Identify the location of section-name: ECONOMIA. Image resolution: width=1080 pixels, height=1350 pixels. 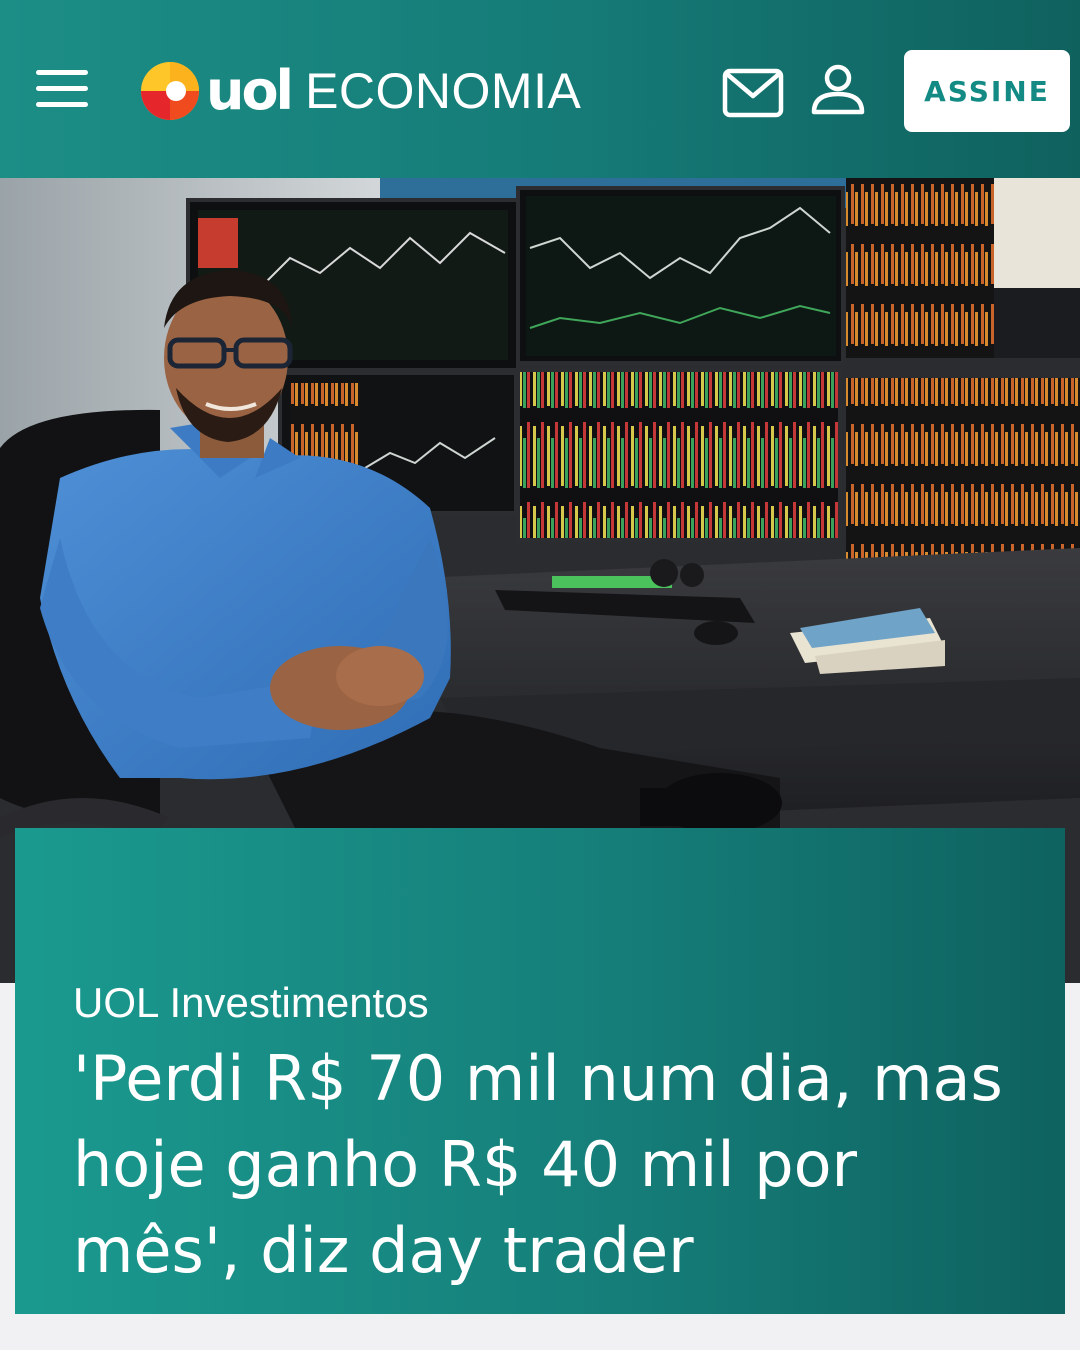
(443, 91).